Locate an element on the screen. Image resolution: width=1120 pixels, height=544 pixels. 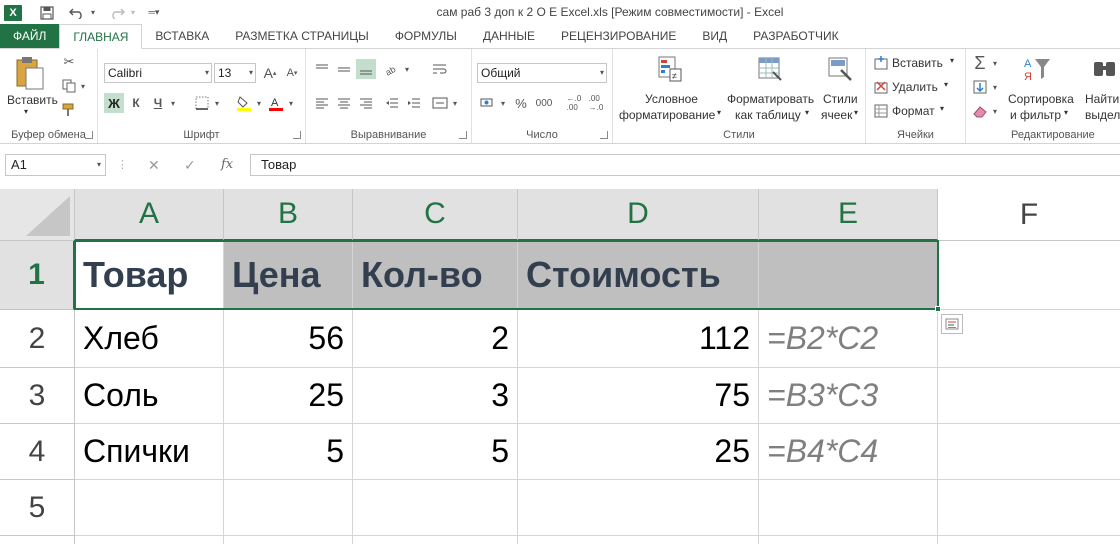
cell-styles-label-2: ячеек is located at coordinates (836, 115).